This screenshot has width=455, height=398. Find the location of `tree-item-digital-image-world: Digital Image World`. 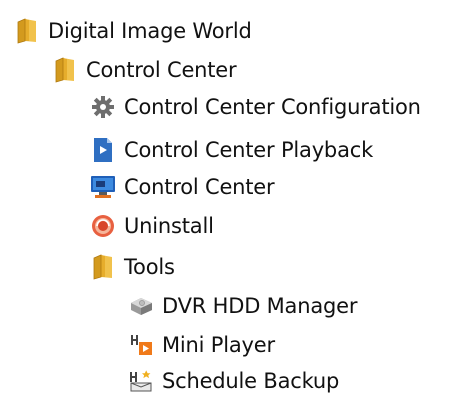

tree-item-digital-image-world: Digital Image World is located at coordinates (133, 31).